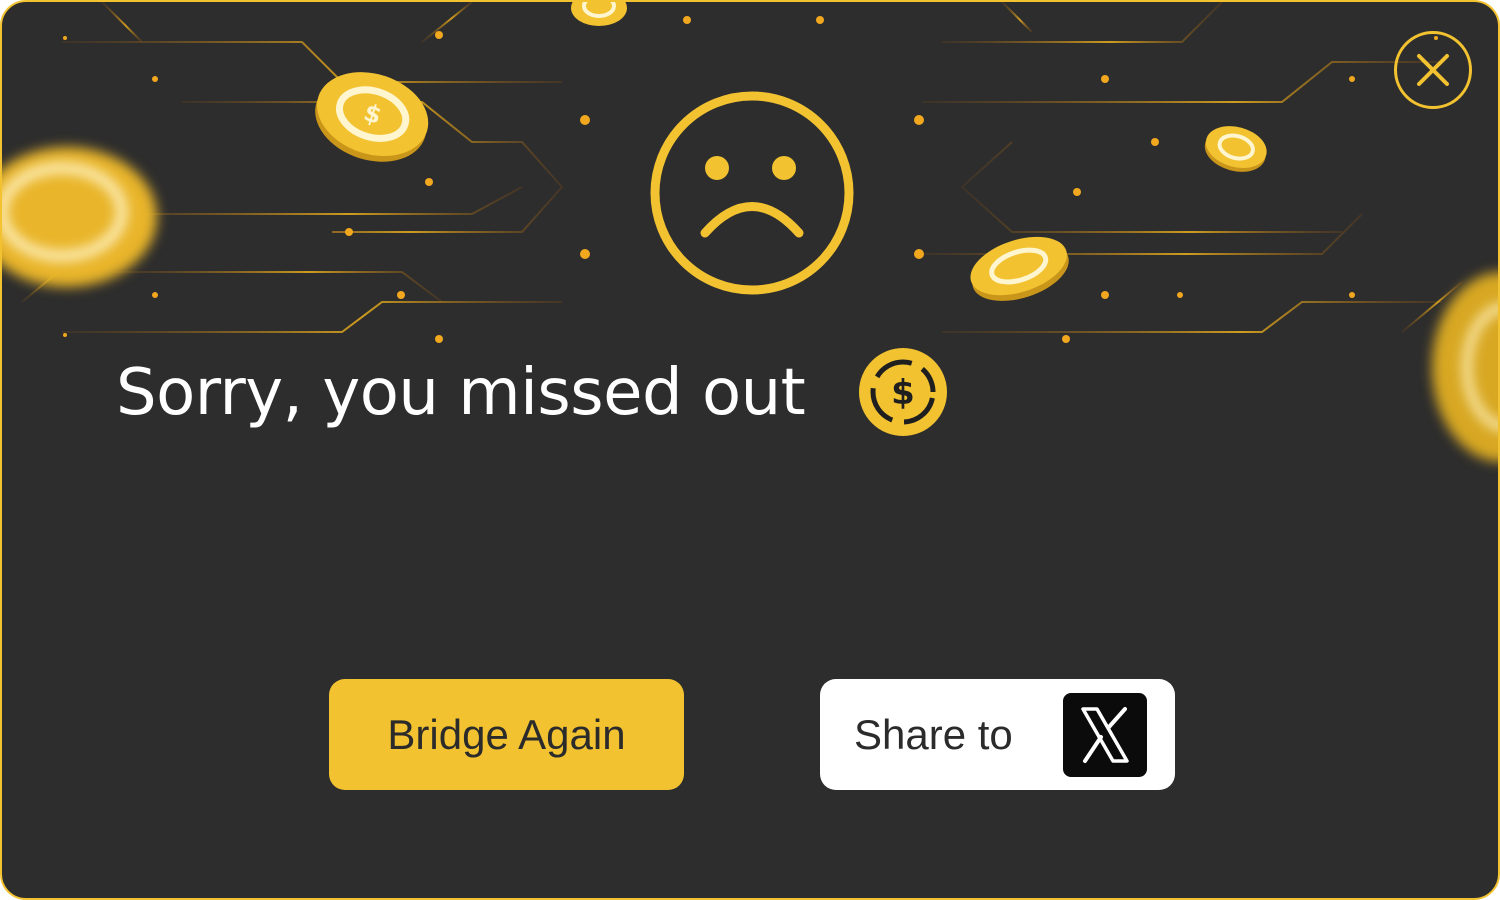  I want to click on coin-right-center, so click(1019, 268).